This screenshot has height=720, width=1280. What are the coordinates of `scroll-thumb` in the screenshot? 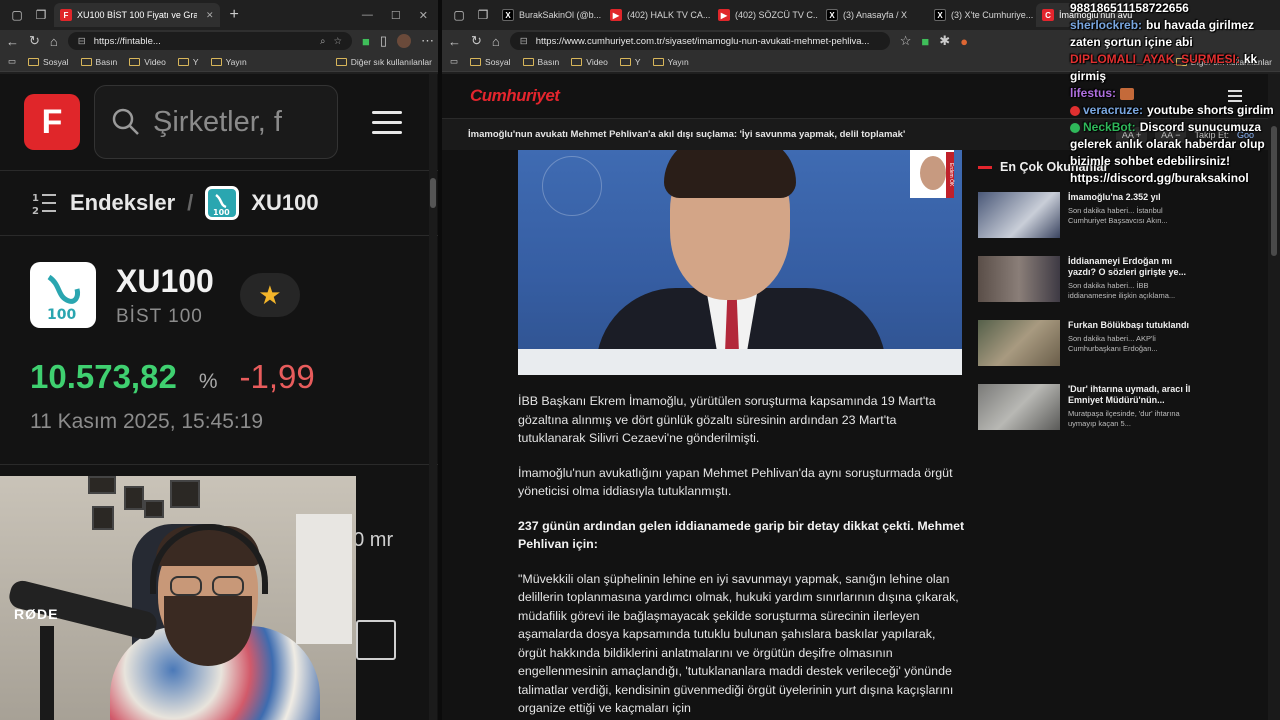 It's located at (433, 193).